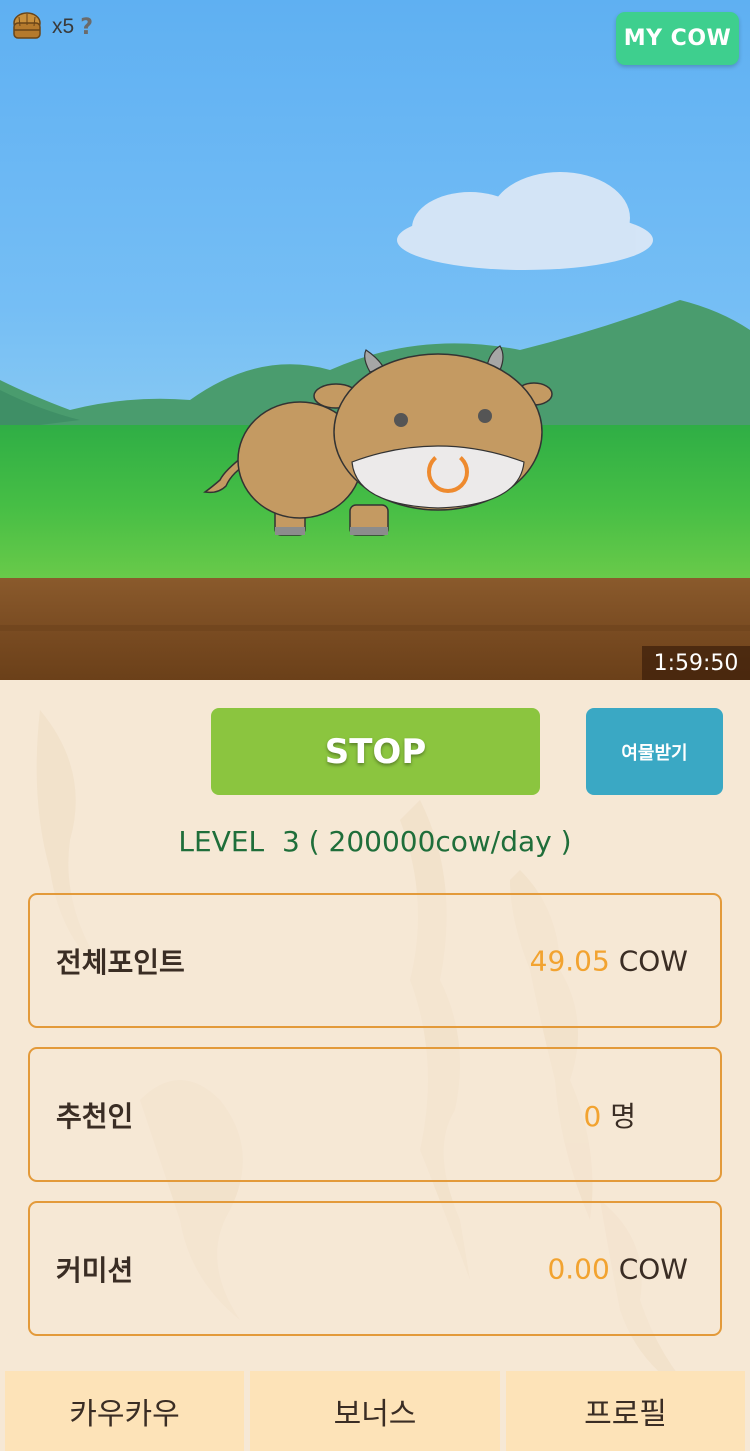 The image size is (750, 1451). What do you see at coordinates (375, 751) in the screenshot?
I see `stop-button: STOP` at bounding box center [375, 751].